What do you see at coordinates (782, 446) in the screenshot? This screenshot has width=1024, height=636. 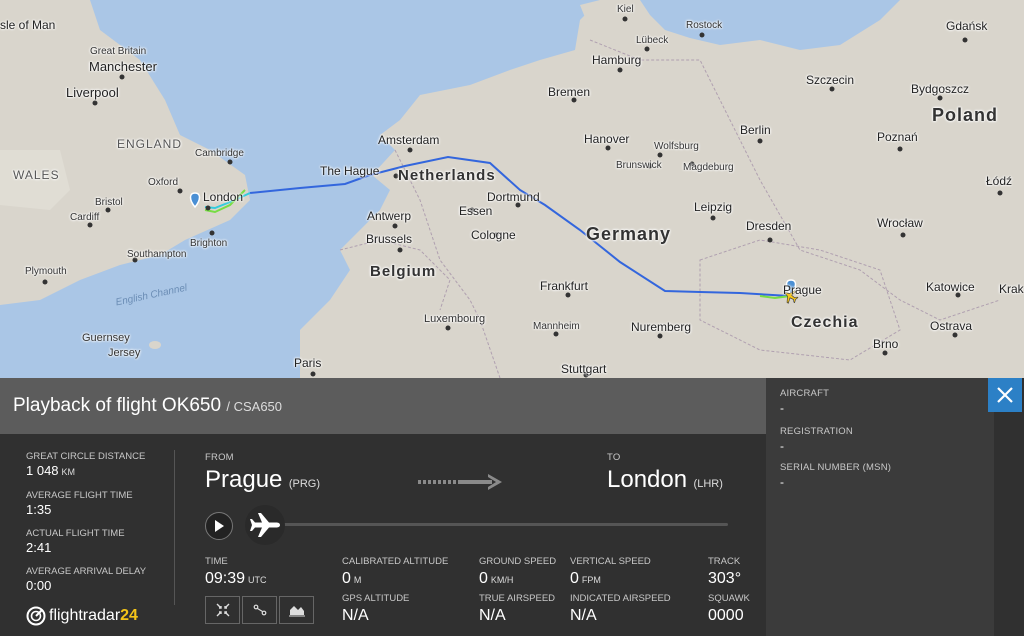 I see `registration-value: -` at bounding box center [782, 446].